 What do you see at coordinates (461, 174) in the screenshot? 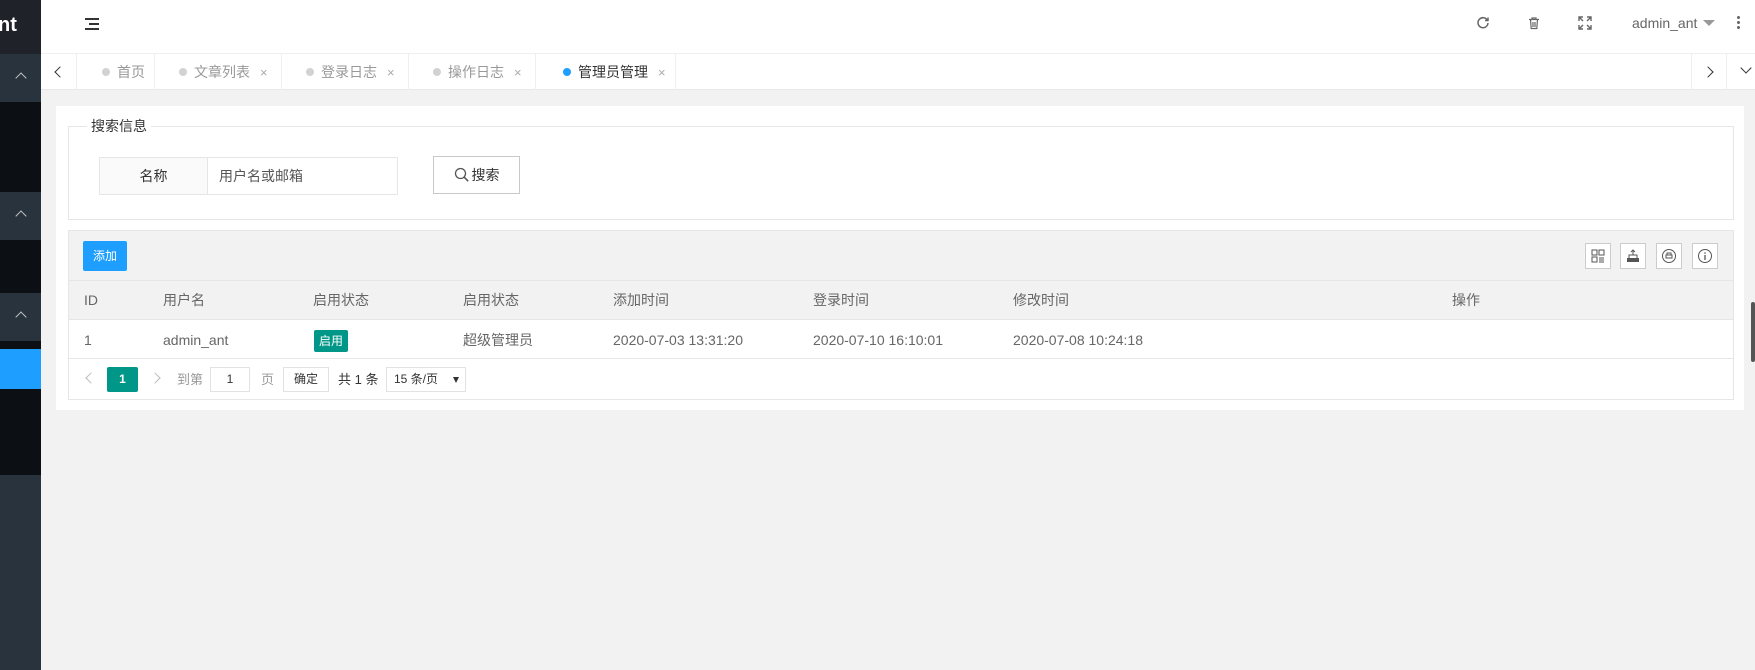
I see `search-icon` at bounding box center [461, 174].